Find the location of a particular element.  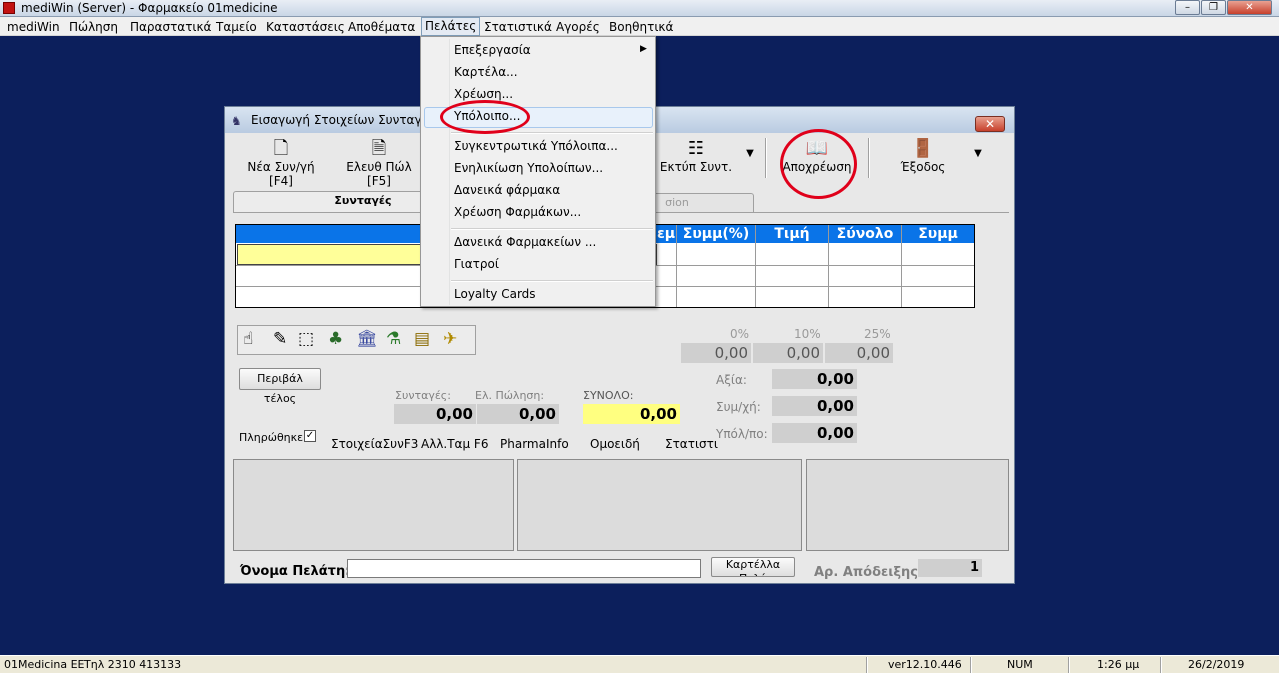

grid-header-qty: εμ is located at coordinates (666, 234).